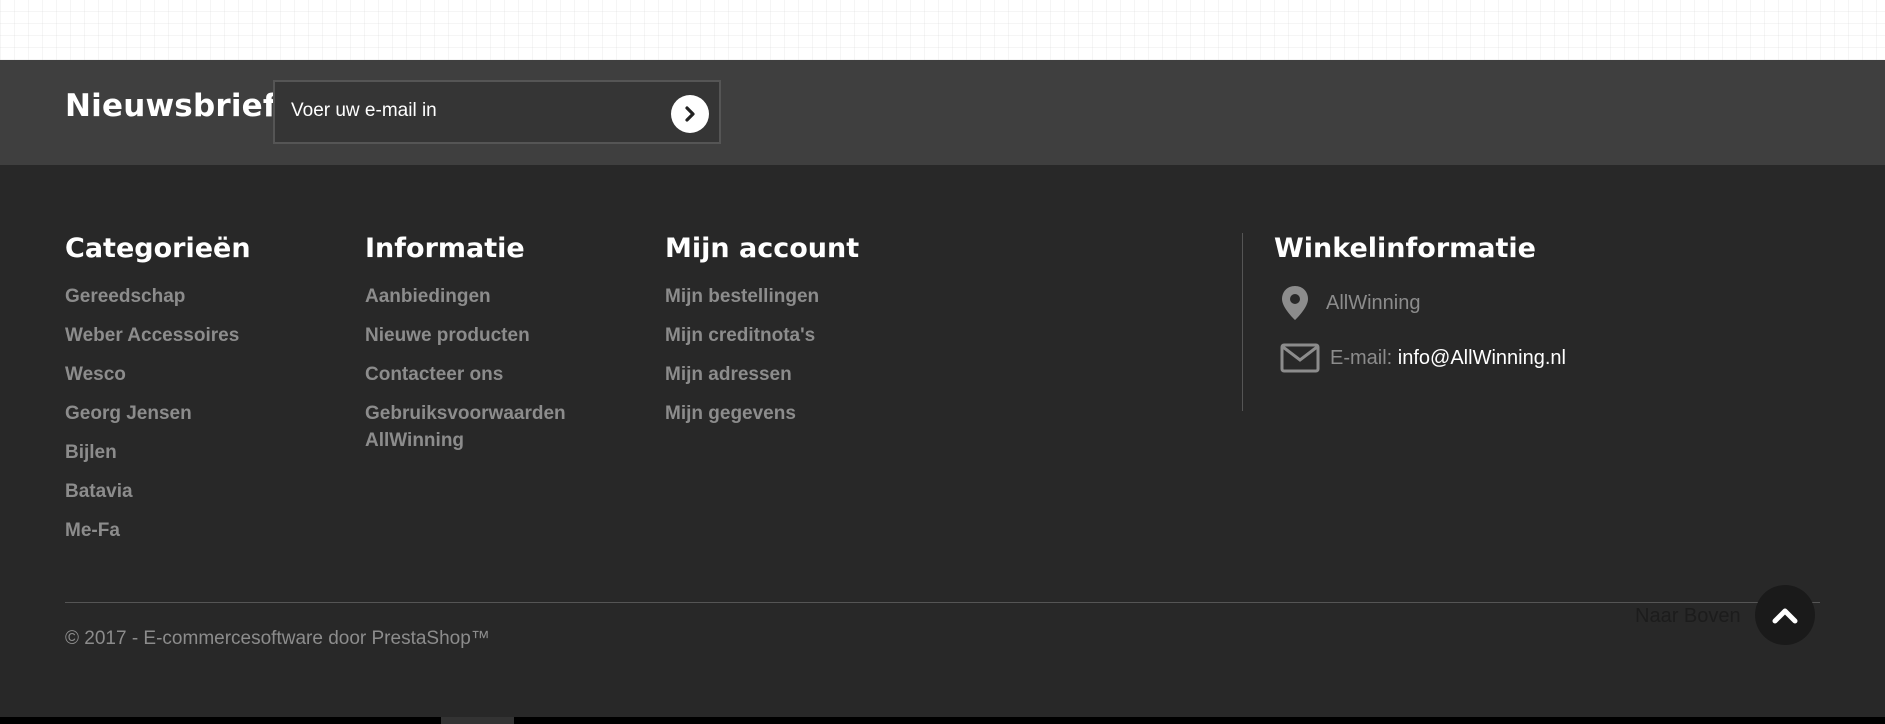  Describe the element at coordinates (180, 374) in the screenshot. I see `category-link: Wesco` at that location.